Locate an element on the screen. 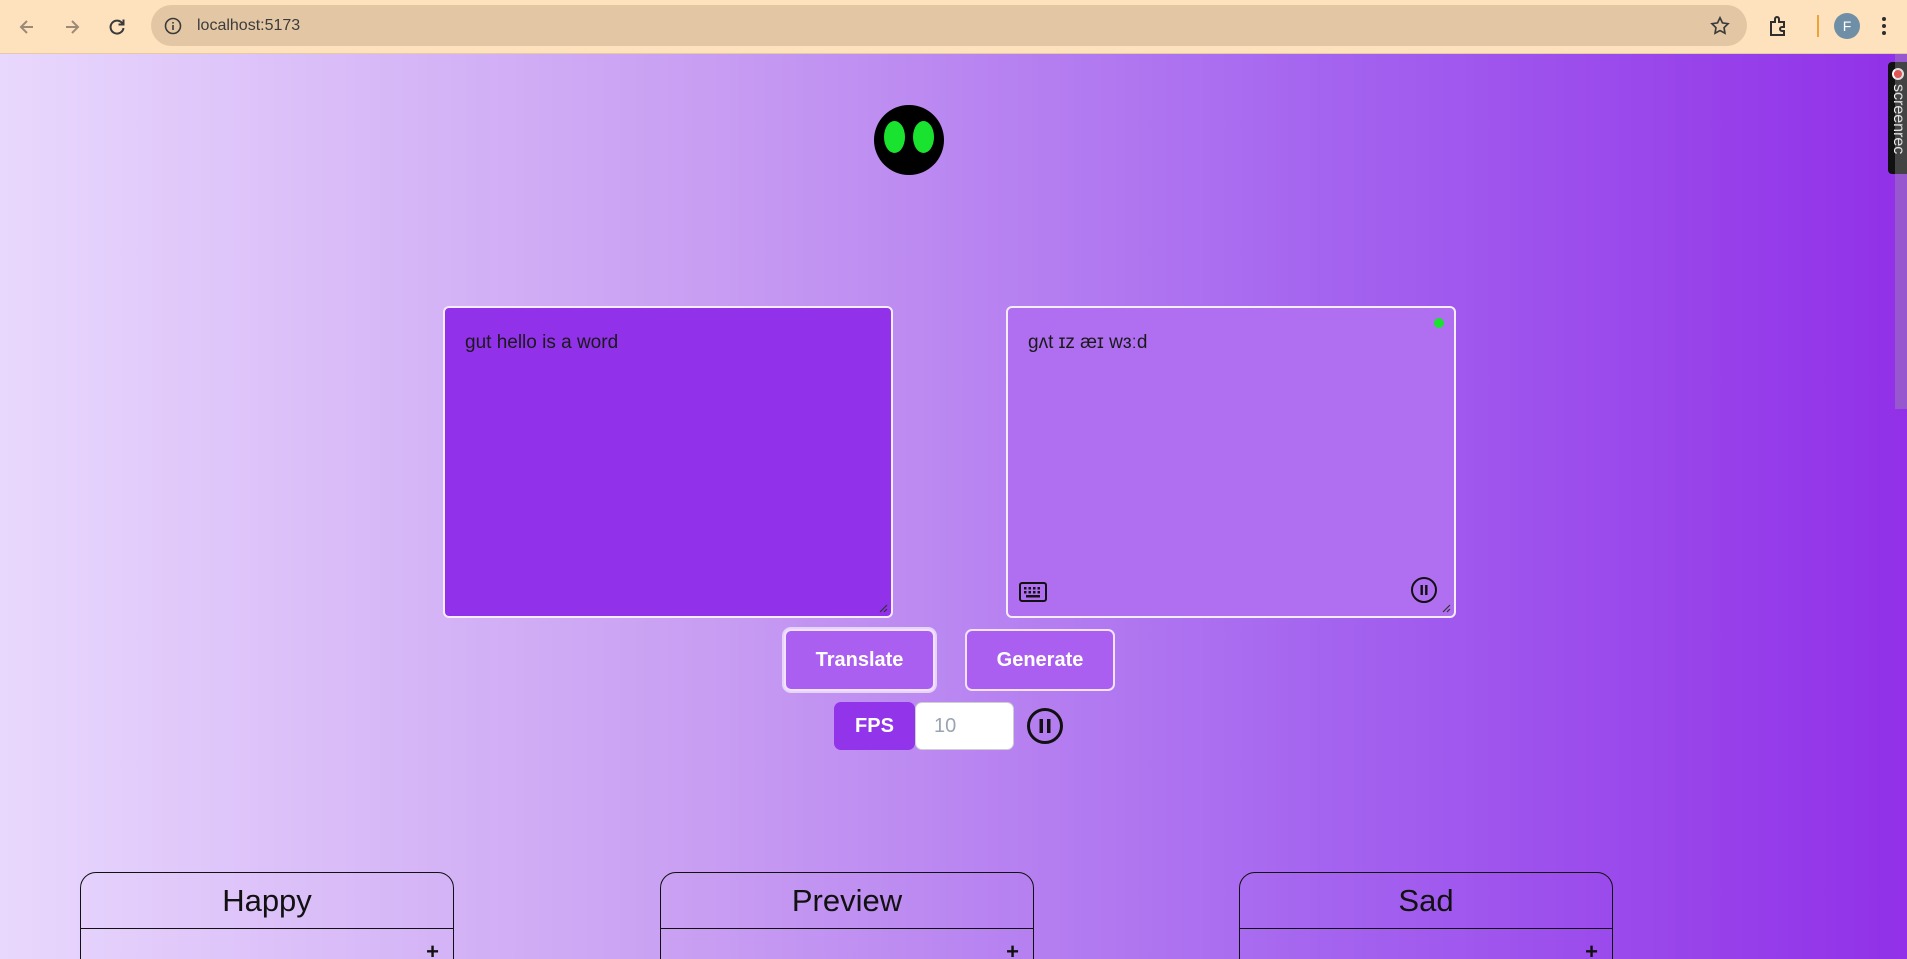 This screenshot has height=959, width=1907. pause-icon is located at coordinates (1424, 590).